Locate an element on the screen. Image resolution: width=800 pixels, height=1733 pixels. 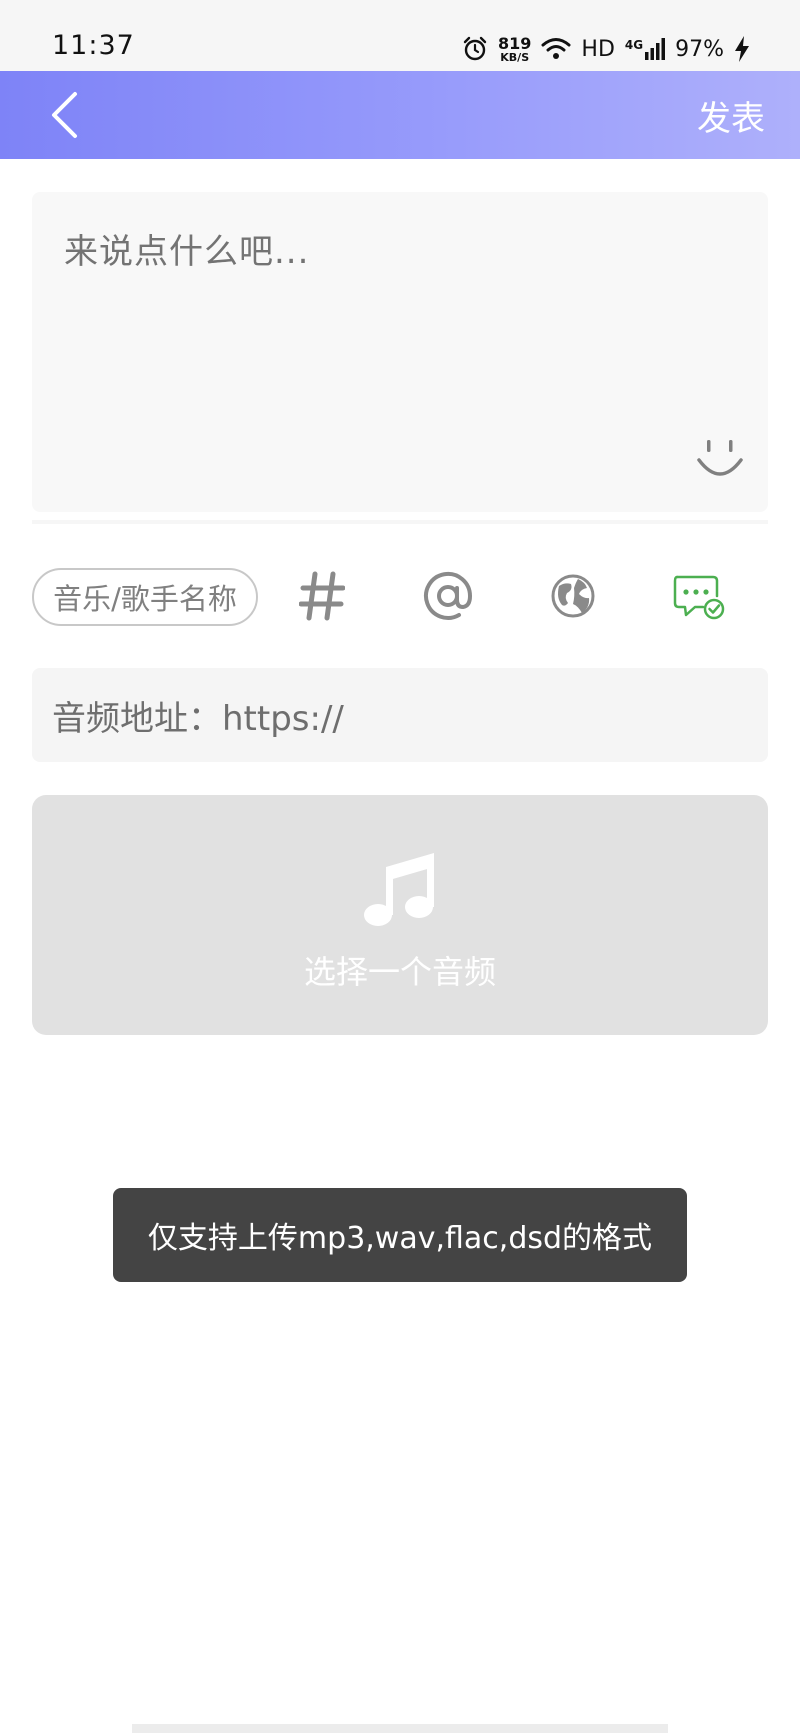
location-button is located at coordinates (573, 598).